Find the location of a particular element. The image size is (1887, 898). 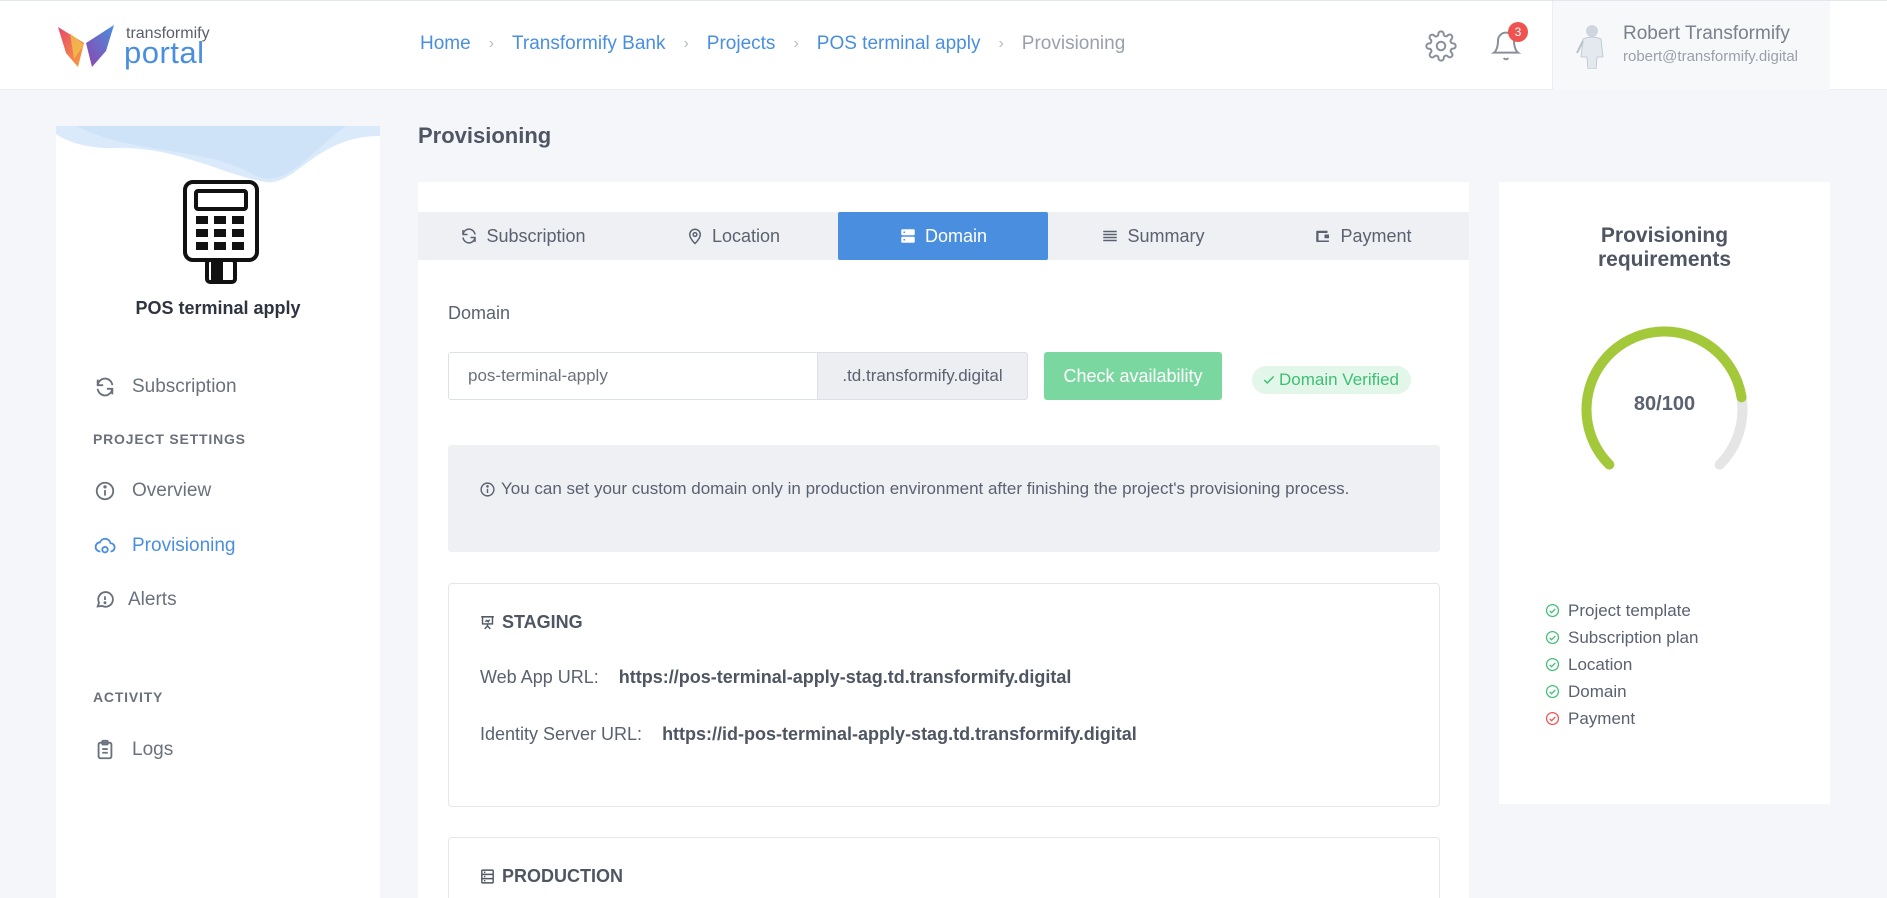

alert-message-icon is located at coordinates (105, 599).